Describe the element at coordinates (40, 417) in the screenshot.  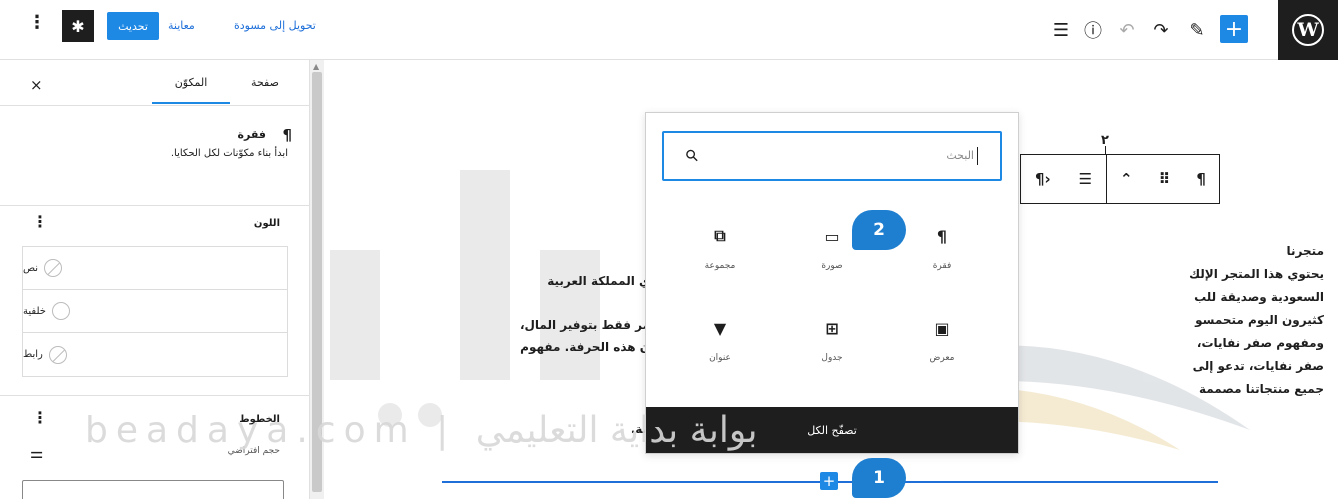
I see `typography-options-icon: ⋮` at that location.